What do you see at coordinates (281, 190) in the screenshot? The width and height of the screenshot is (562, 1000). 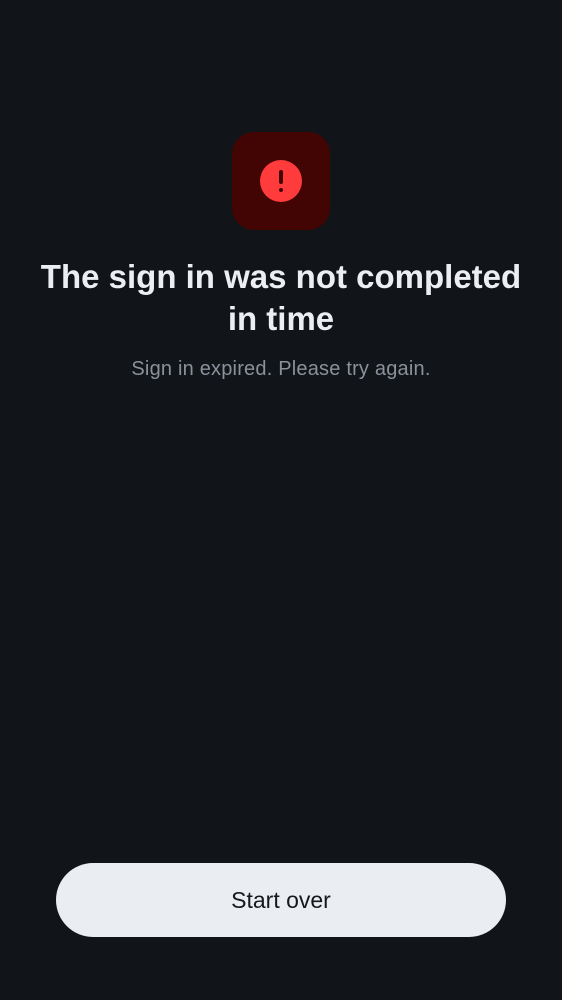 I see `exclamation-dot` at bounding box center [281, 190].